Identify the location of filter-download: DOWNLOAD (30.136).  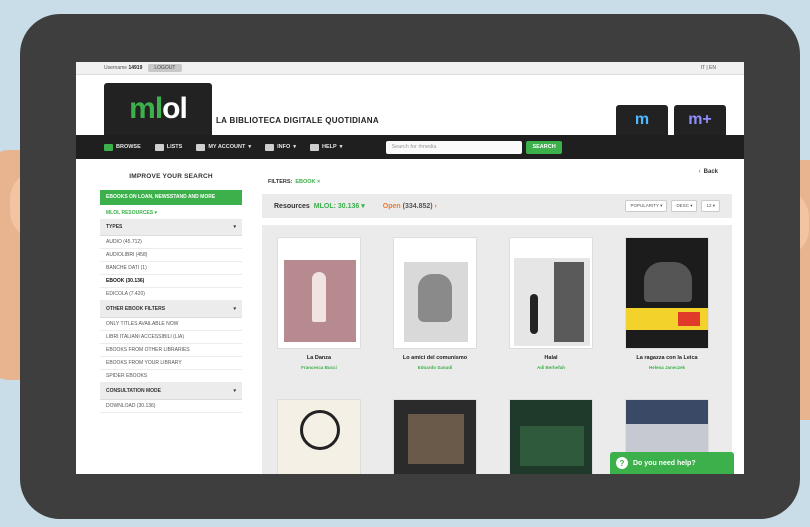
(171, 406).